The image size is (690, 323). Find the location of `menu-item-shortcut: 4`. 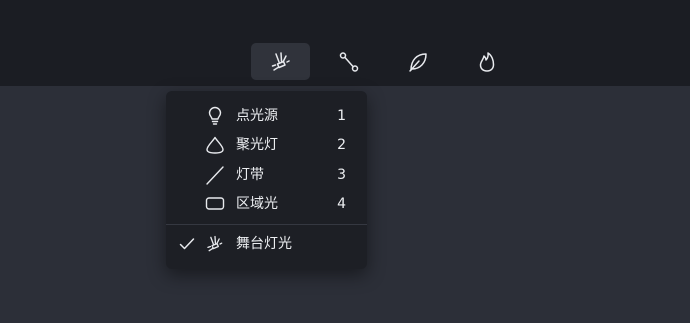

menu-item-shortcut: 4 is located at coordinates (341, 204).